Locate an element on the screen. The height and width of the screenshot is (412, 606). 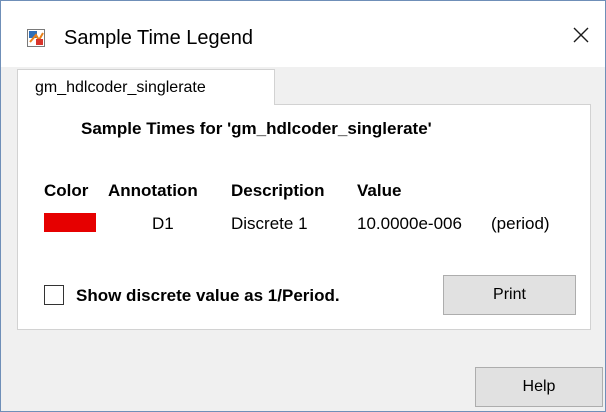
column-header-annotation: Annotation is located at coordinates (153, 190).